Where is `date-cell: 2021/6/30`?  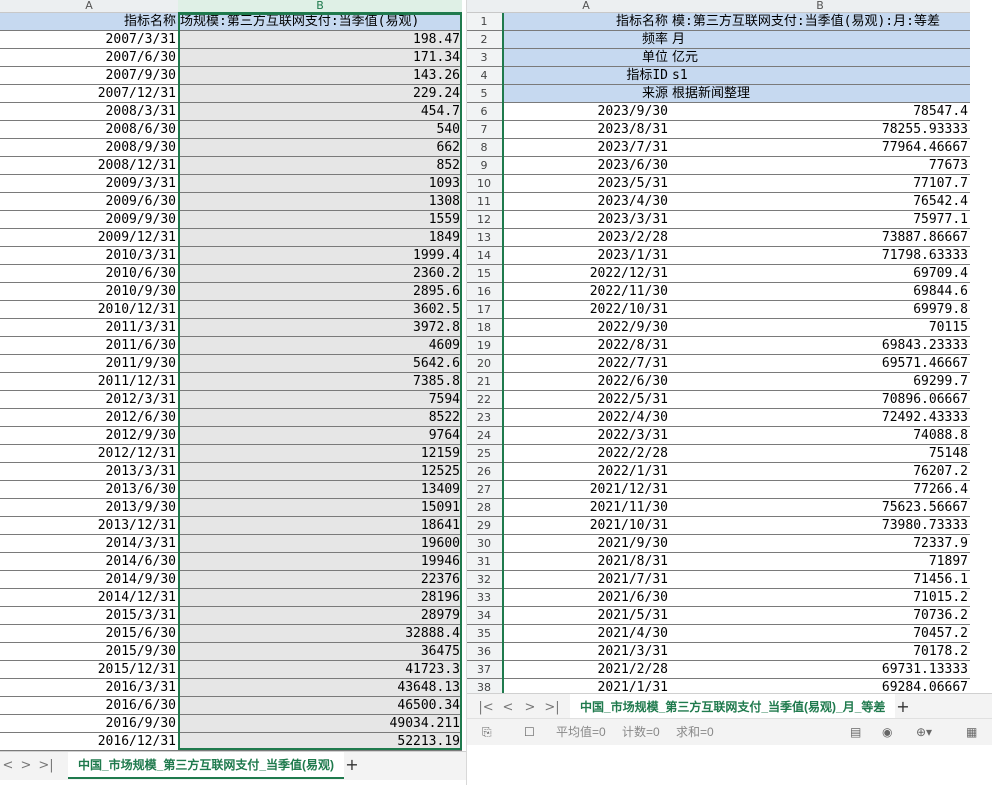 date-cell: 2021/6/30 is located at coordinates (586, 597).